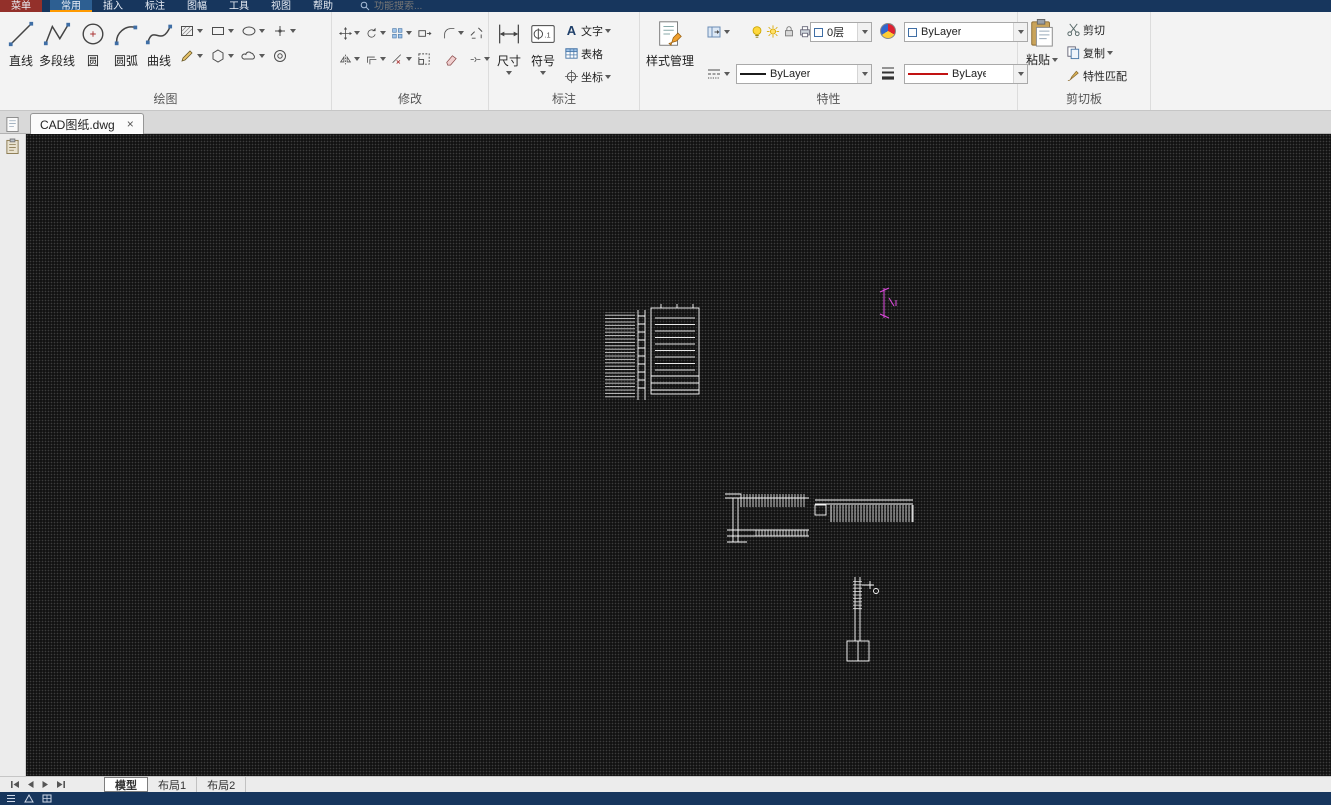 This screenshot has width=1331, height=805. I want to click on close-icon: ×, so click(130, 124).